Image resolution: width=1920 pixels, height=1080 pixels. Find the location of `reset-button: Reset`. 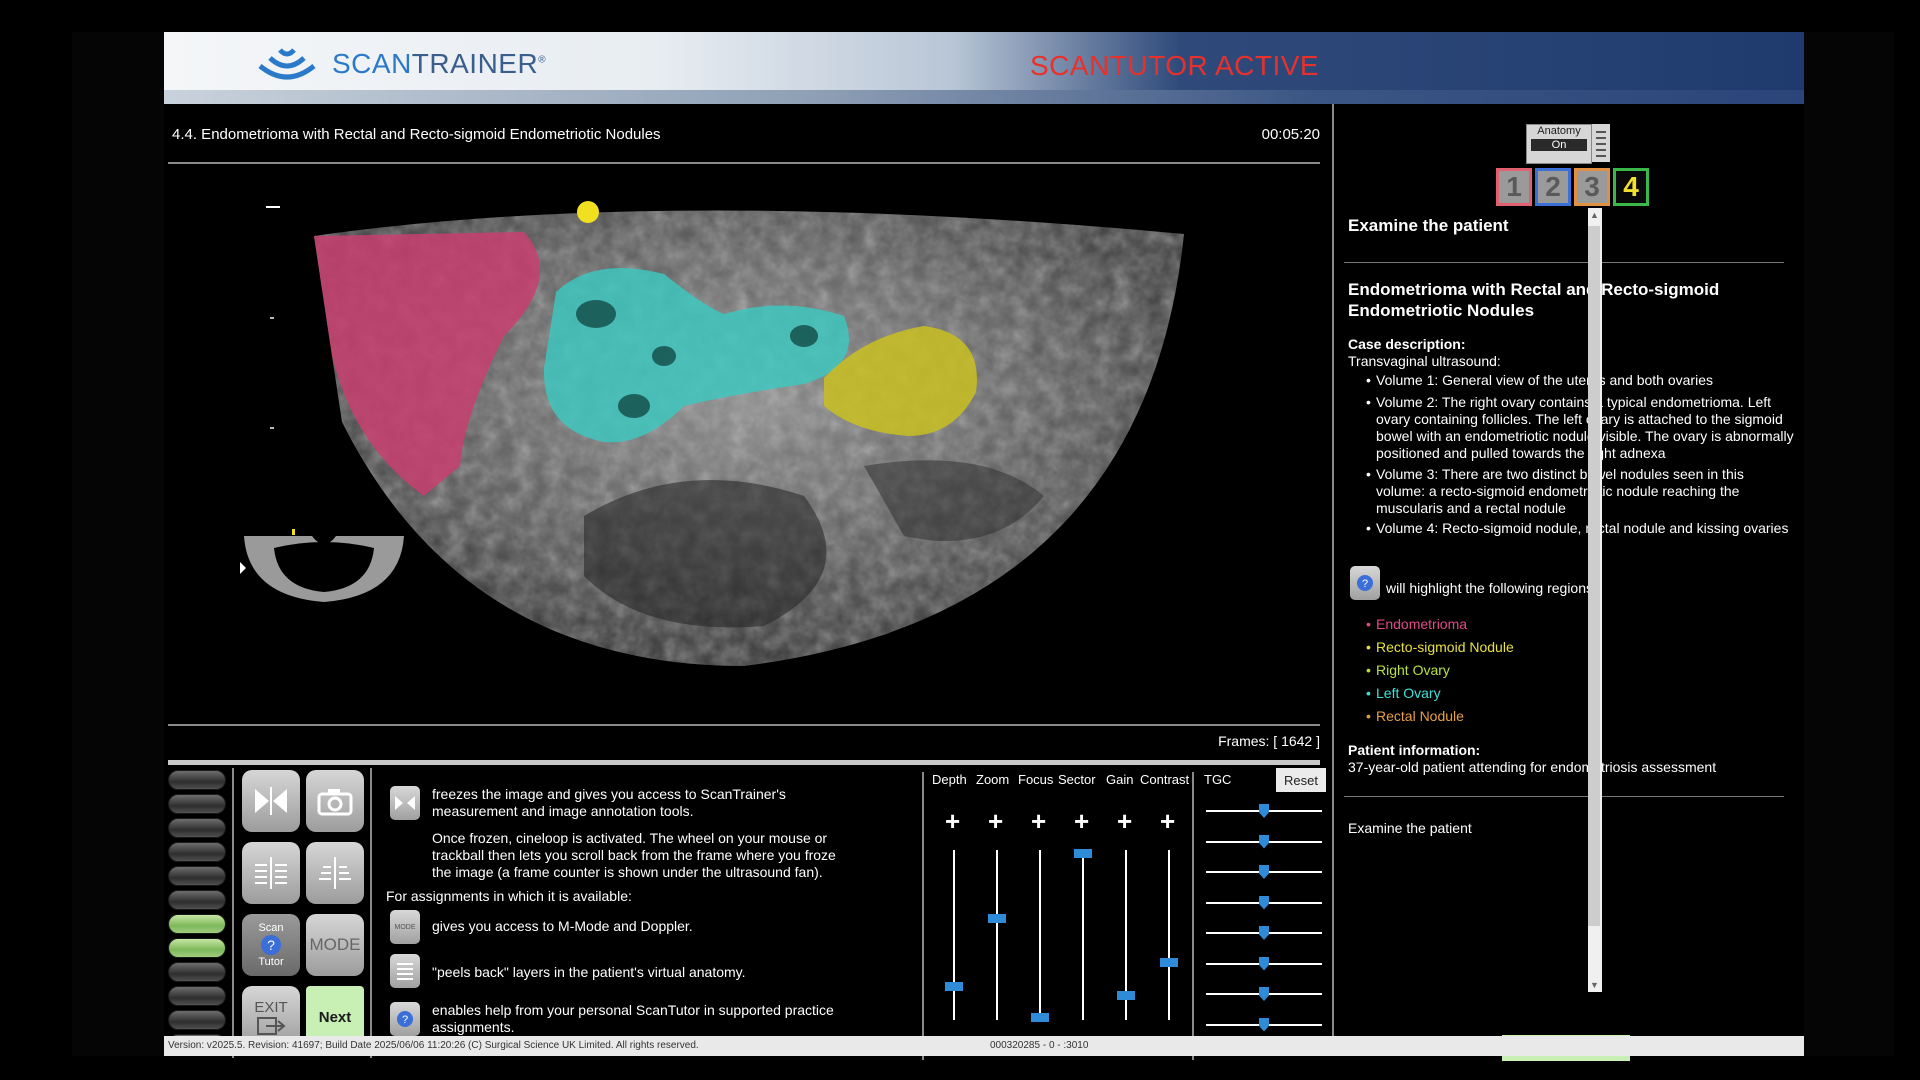

reset-button: Reset is located at coordinates (1301, 780).